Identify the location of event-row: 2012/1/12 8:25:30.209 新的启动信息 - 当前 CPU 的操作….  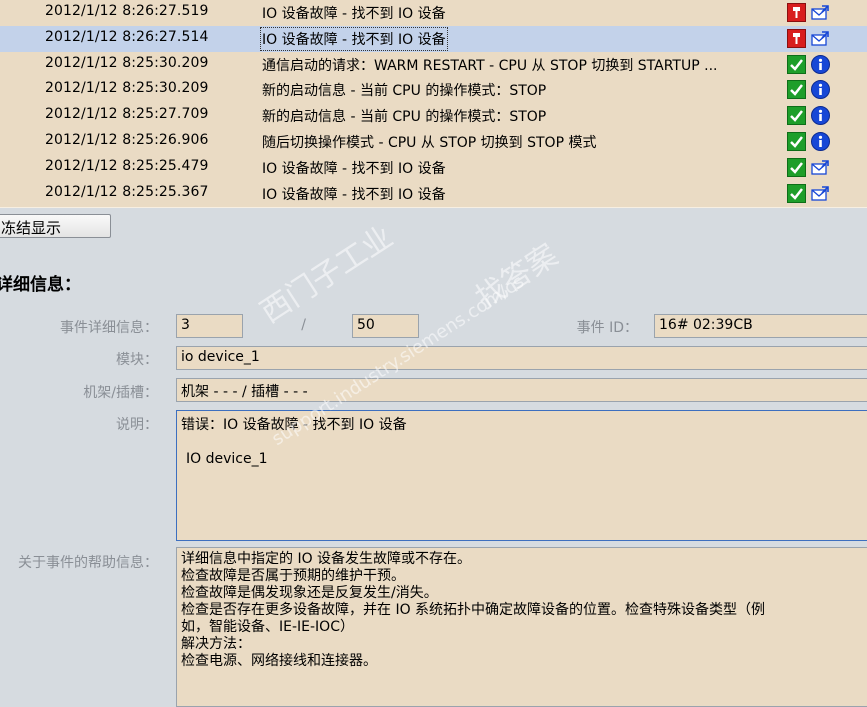
(433, 91).